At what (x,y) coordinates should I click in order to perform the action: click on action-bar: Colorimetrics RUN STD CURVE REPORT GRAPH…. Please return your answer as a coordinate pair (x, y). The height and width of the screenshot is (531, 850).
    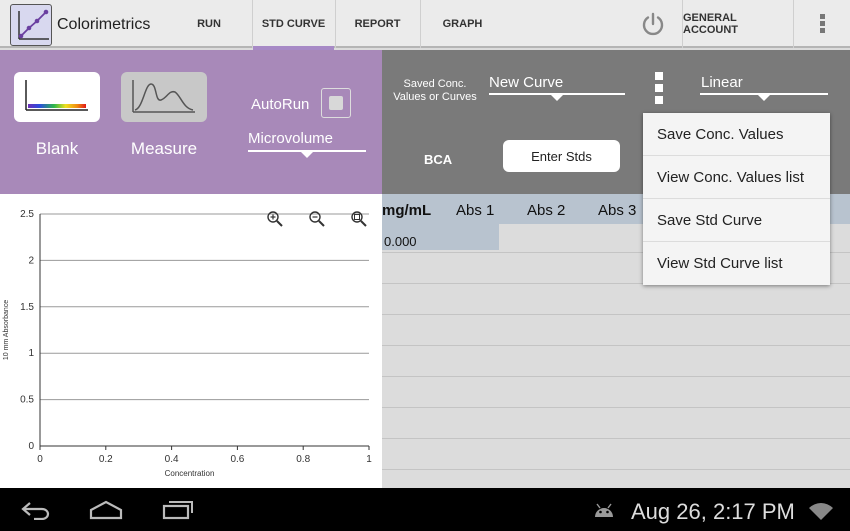
    Looking at the image, I should click on (425, 25).